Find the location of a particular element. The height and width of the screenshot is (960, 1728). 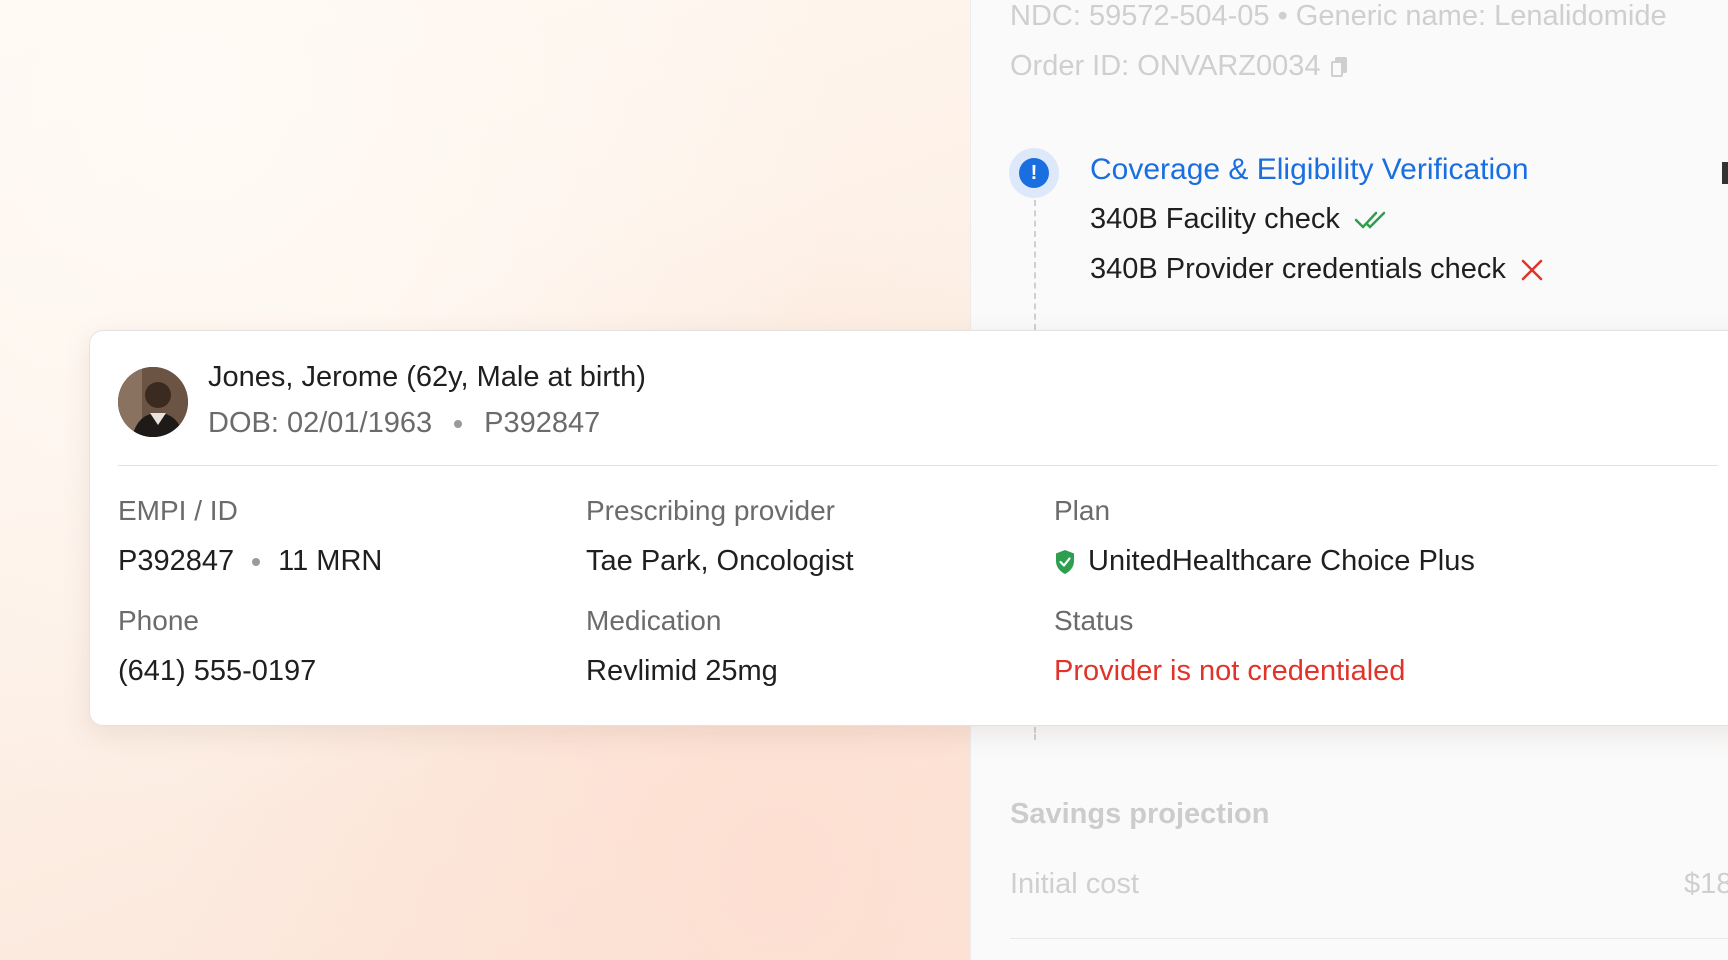

patient-subinfo: DOB: 02/01/1963 P392847 is located at coordinates (404, 423).